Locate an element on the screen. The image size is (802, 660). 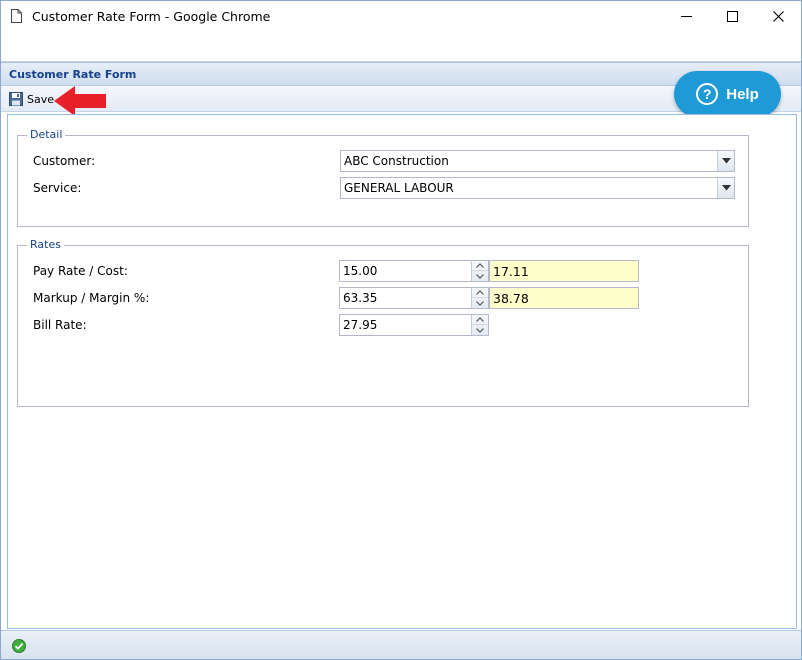
close-button is located at coordinates (778, 16).